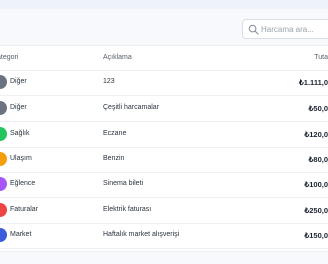 Image resolution: width=328 pixels, height=264 pixels. What do you see at coordinates (316, 235) in the screenshot?
I see `amount-cell: ₺150,0` at bounding box center [316, 235].